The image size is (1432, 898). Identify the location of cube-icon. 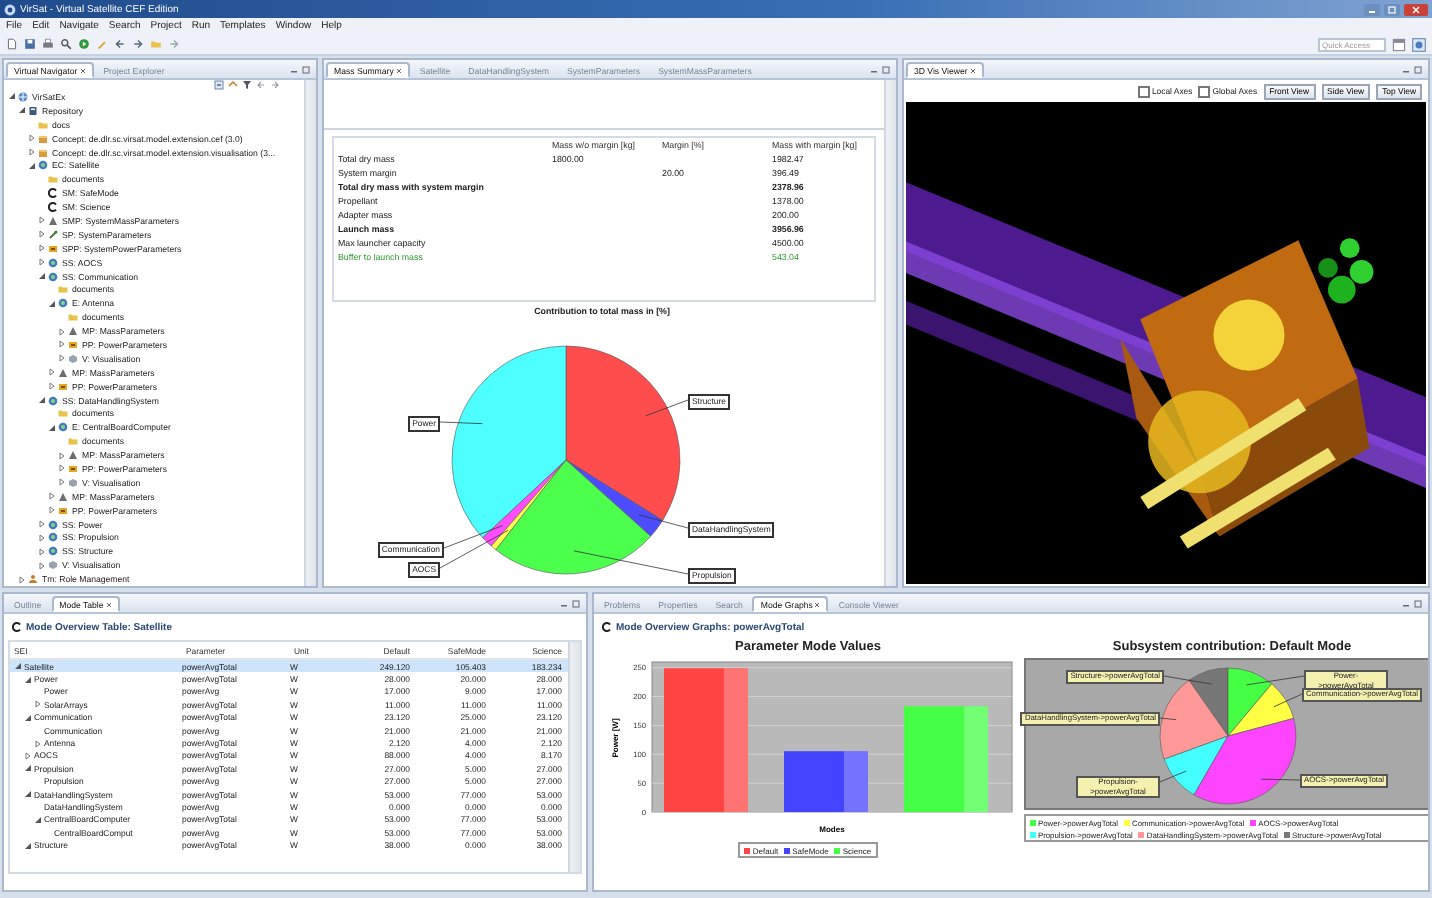
(73, 482).